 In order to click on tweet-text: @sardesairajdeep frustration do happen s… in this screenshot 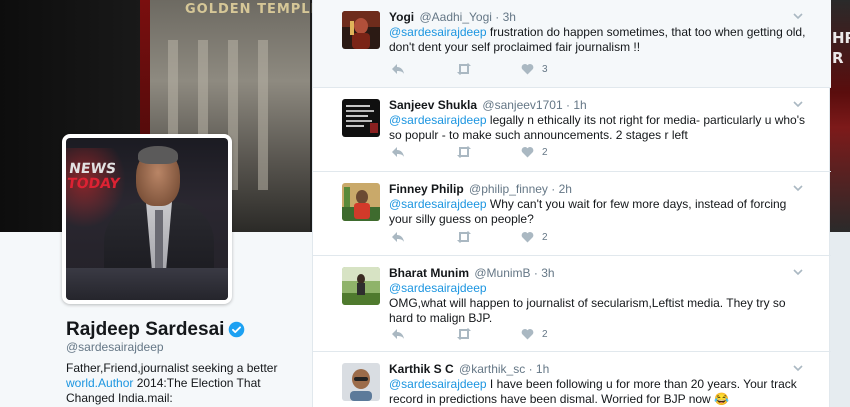, I will do `click(599, 40)`.